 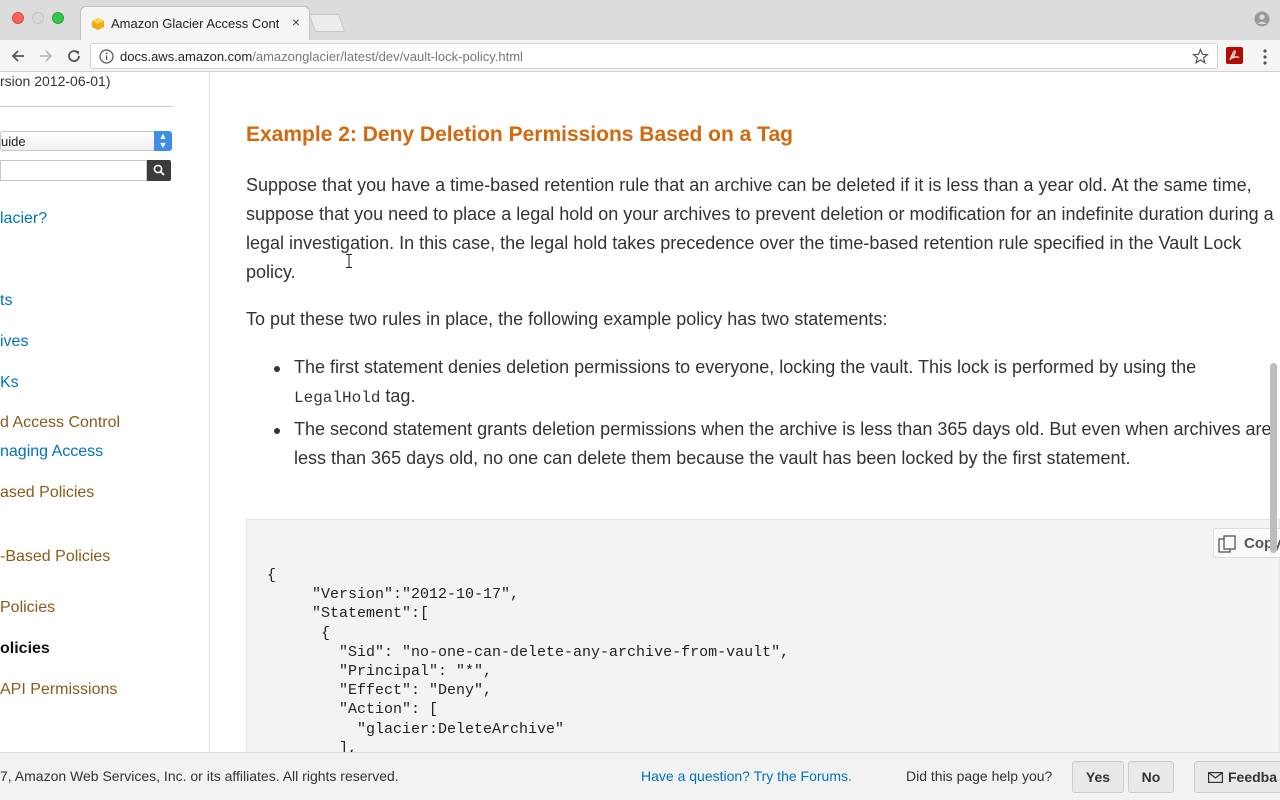 I want to click on profile-icon, so click(x=1262, y=19).